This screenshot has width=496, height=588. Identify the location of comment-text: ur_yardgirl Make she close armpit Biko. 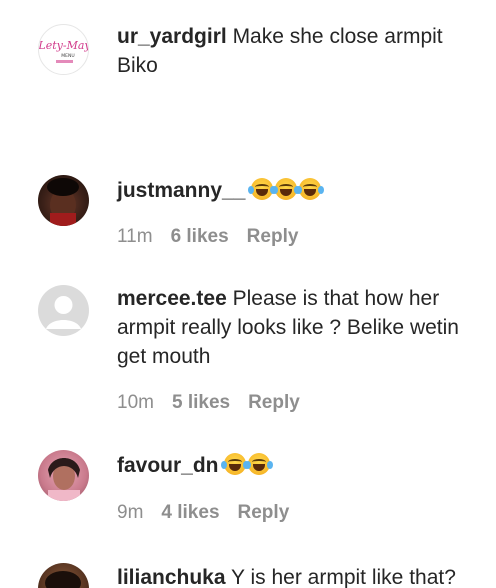
(296, 51).